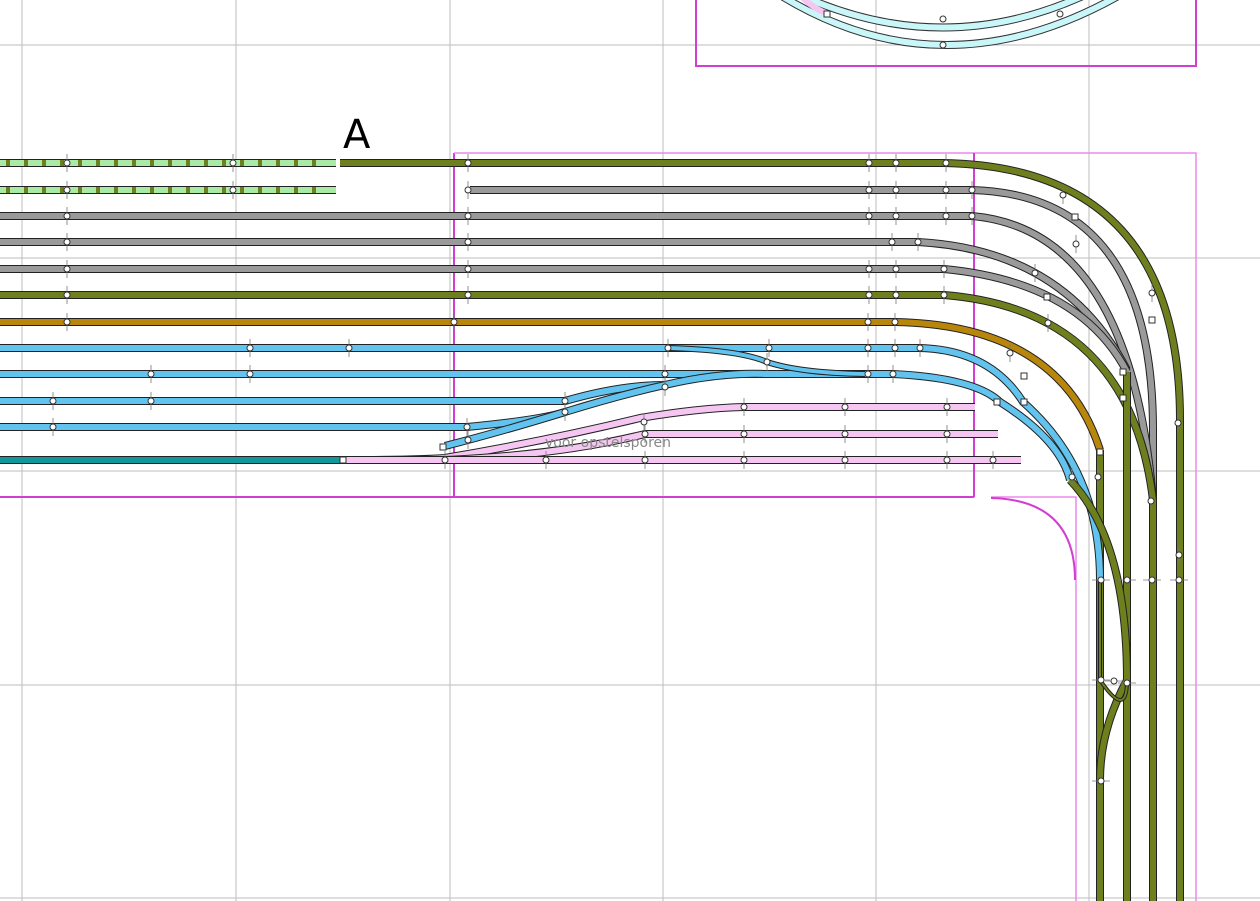 This screenshot has width=1260, height=901. What do you see at coordinates (357, 135) in the screenshot?
I see `section-label-a: A` at bounding box center [357, 135].